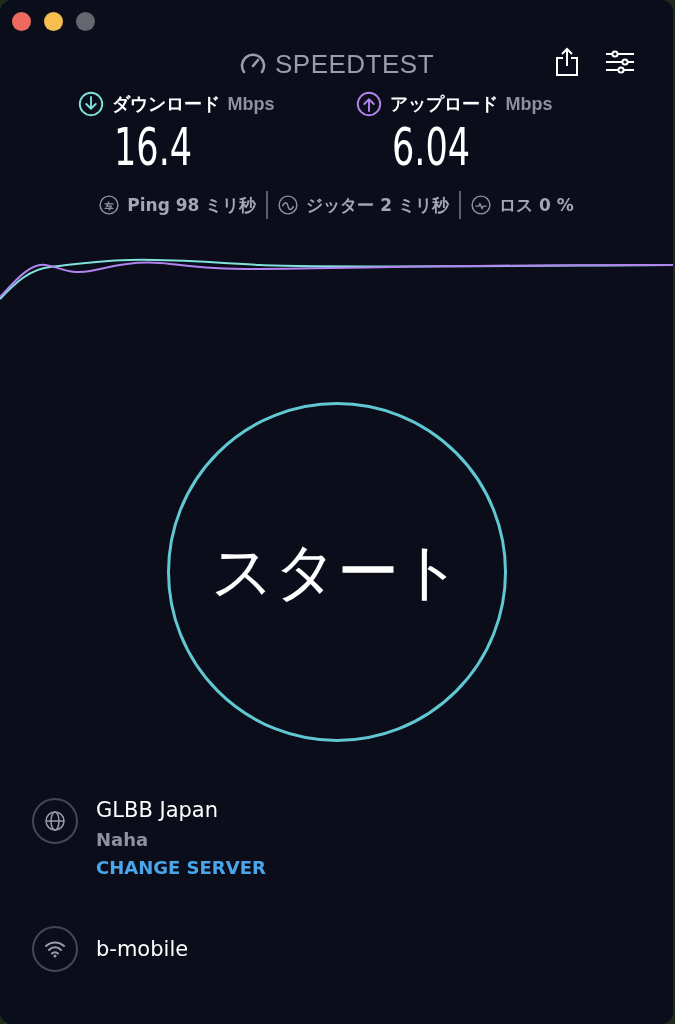 This screenshot has width=675, height=1024. I want to click on window-close-button, so click(21, 21).